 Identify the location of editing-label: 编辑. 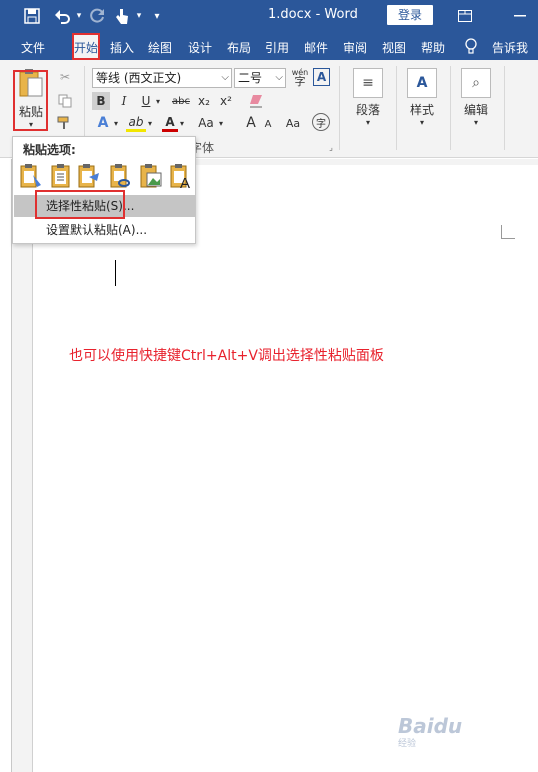
(475, 110).